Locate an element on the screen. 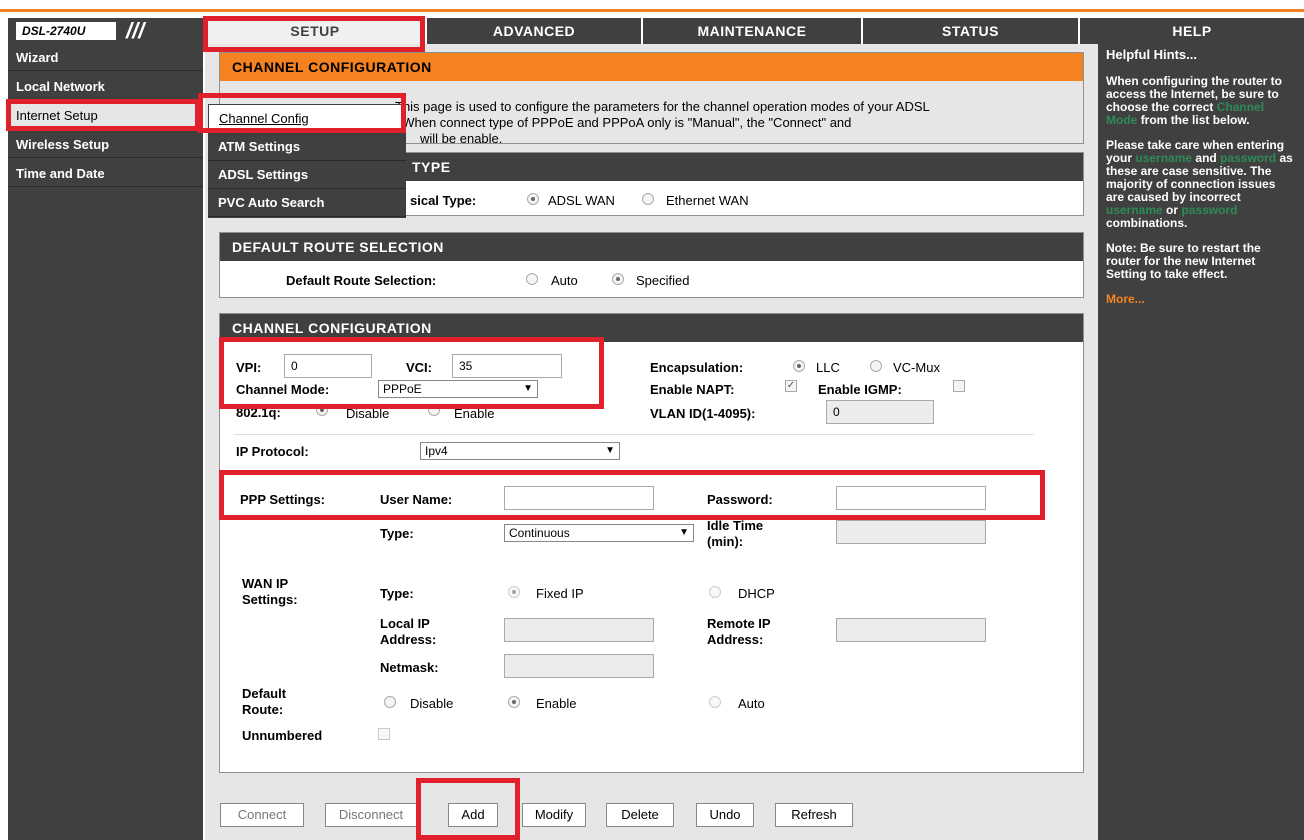  encap-vcmux-radio is located at coordinates (876, 366).